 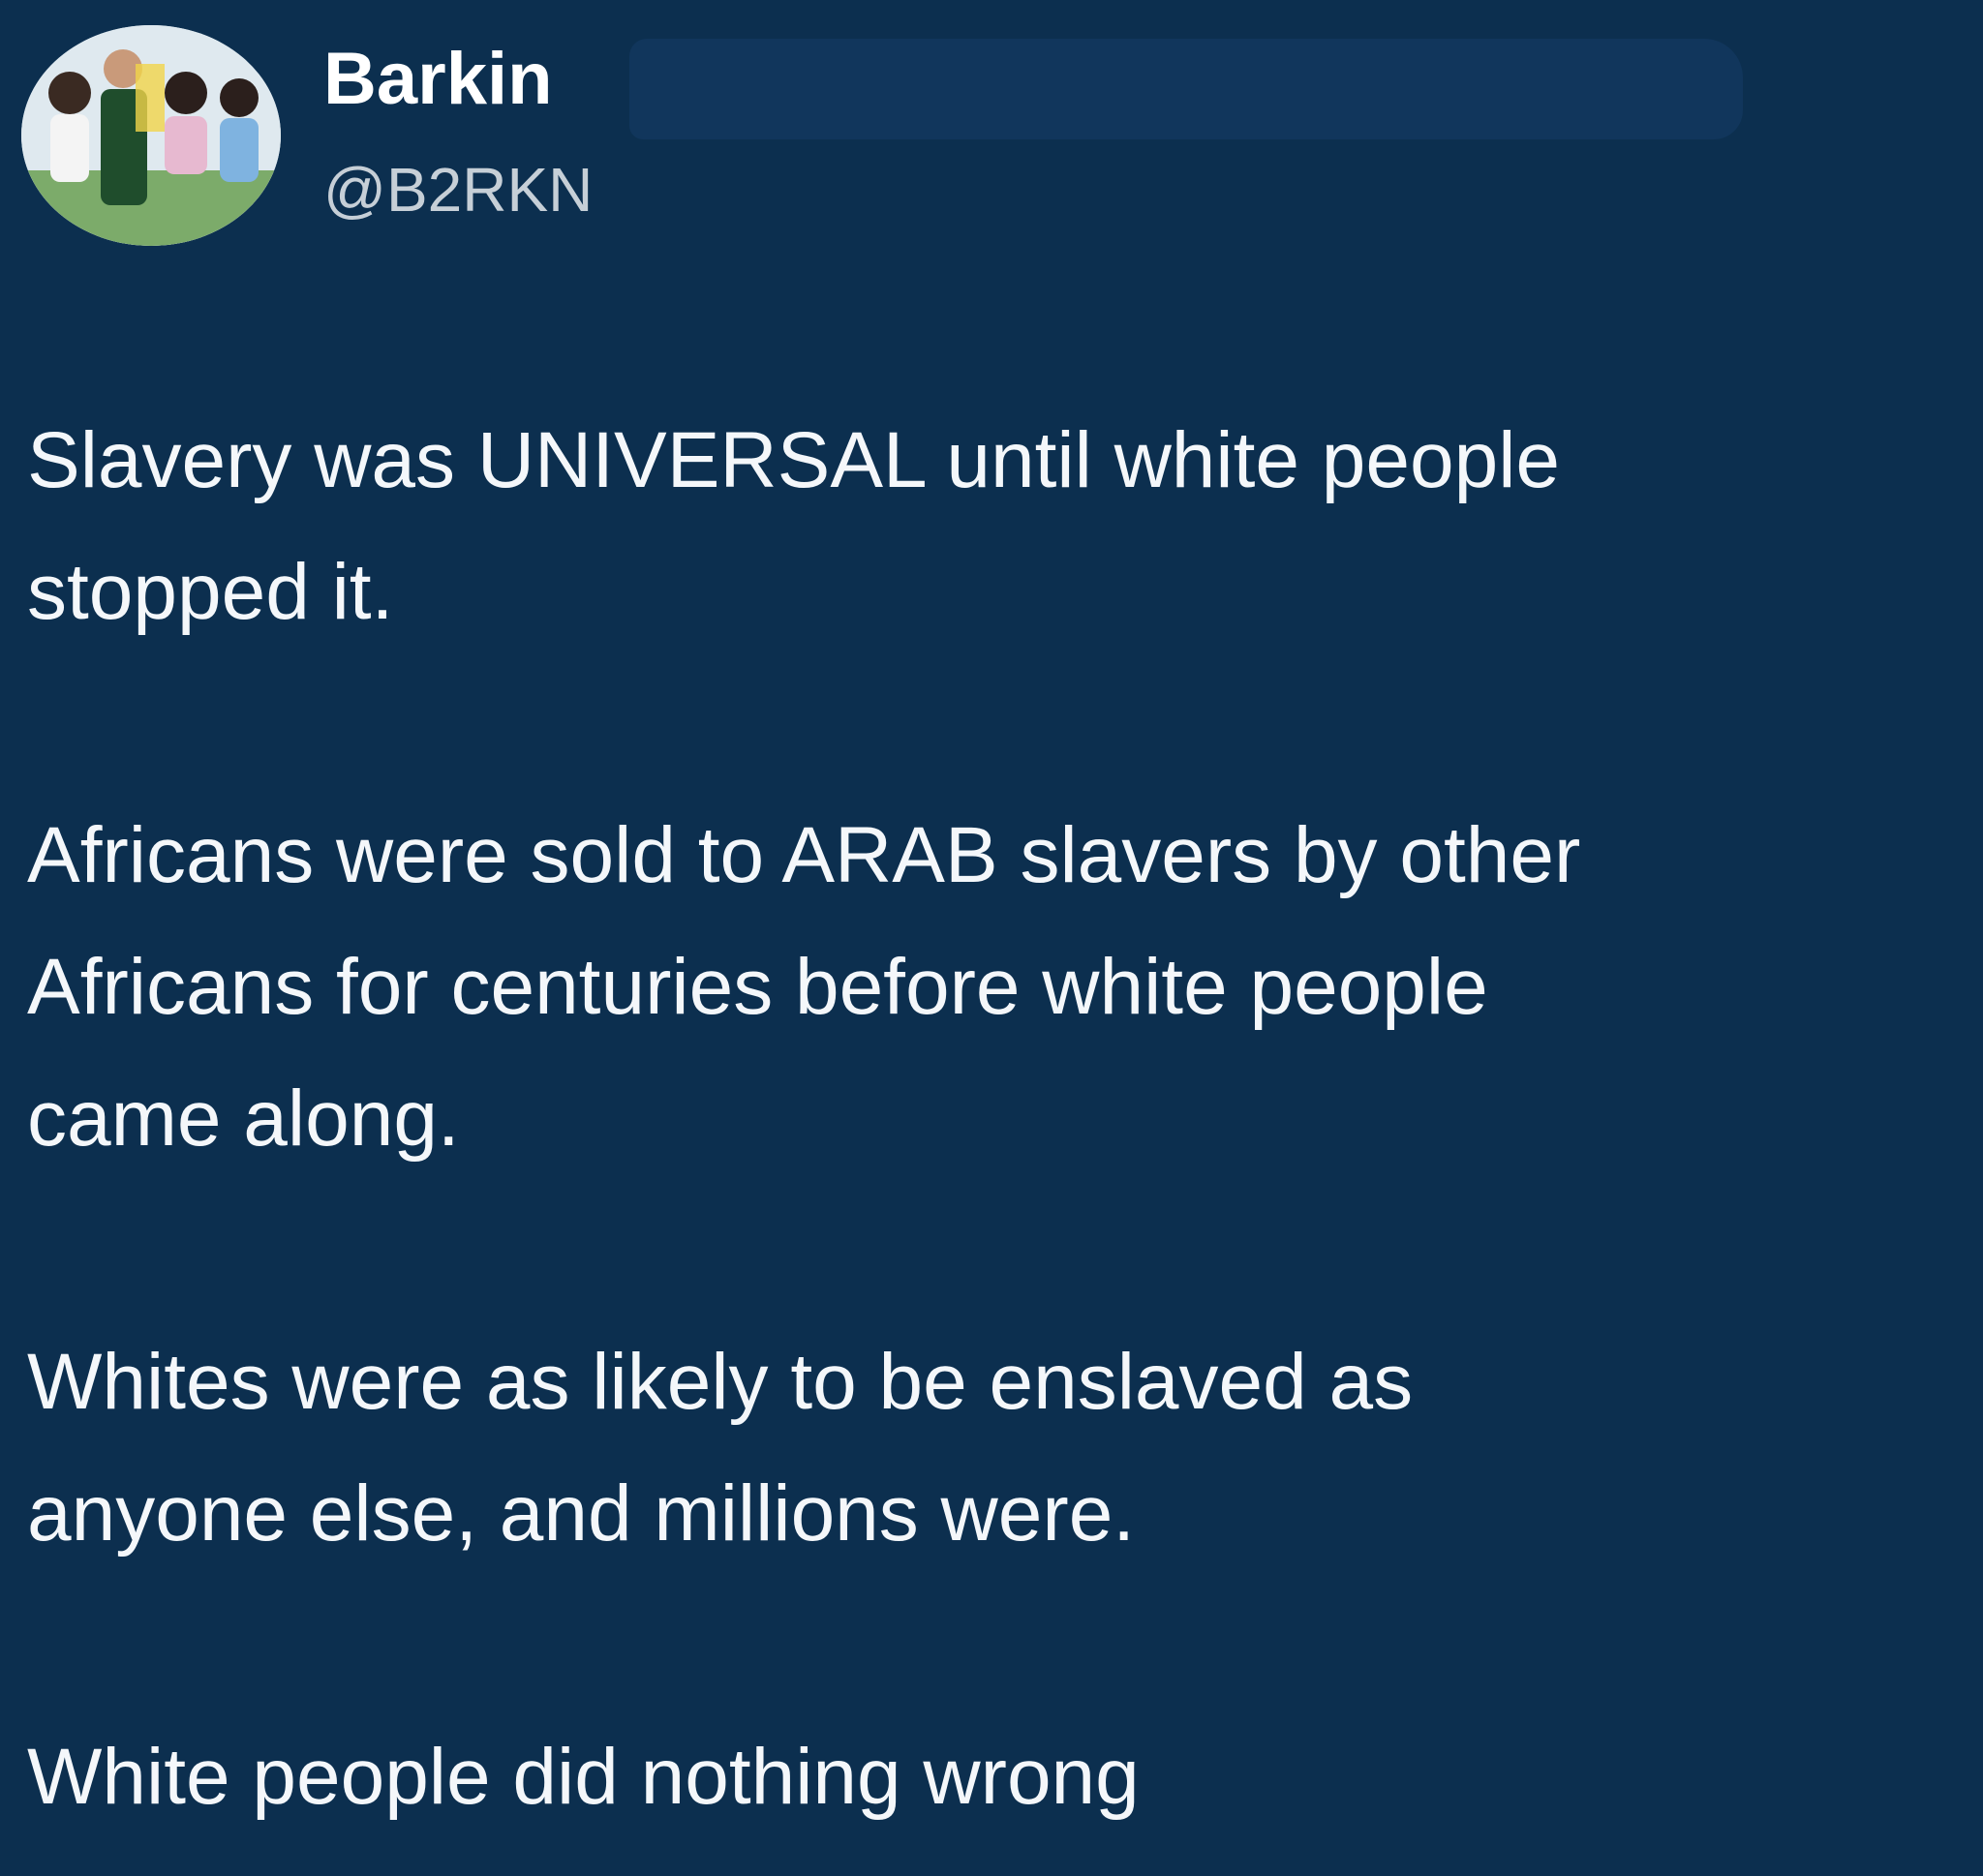 What do you see at coordinates (458, 190) in the screenshot?
I see `user-handle: @B2RKN` at bounding box center [458, 190].